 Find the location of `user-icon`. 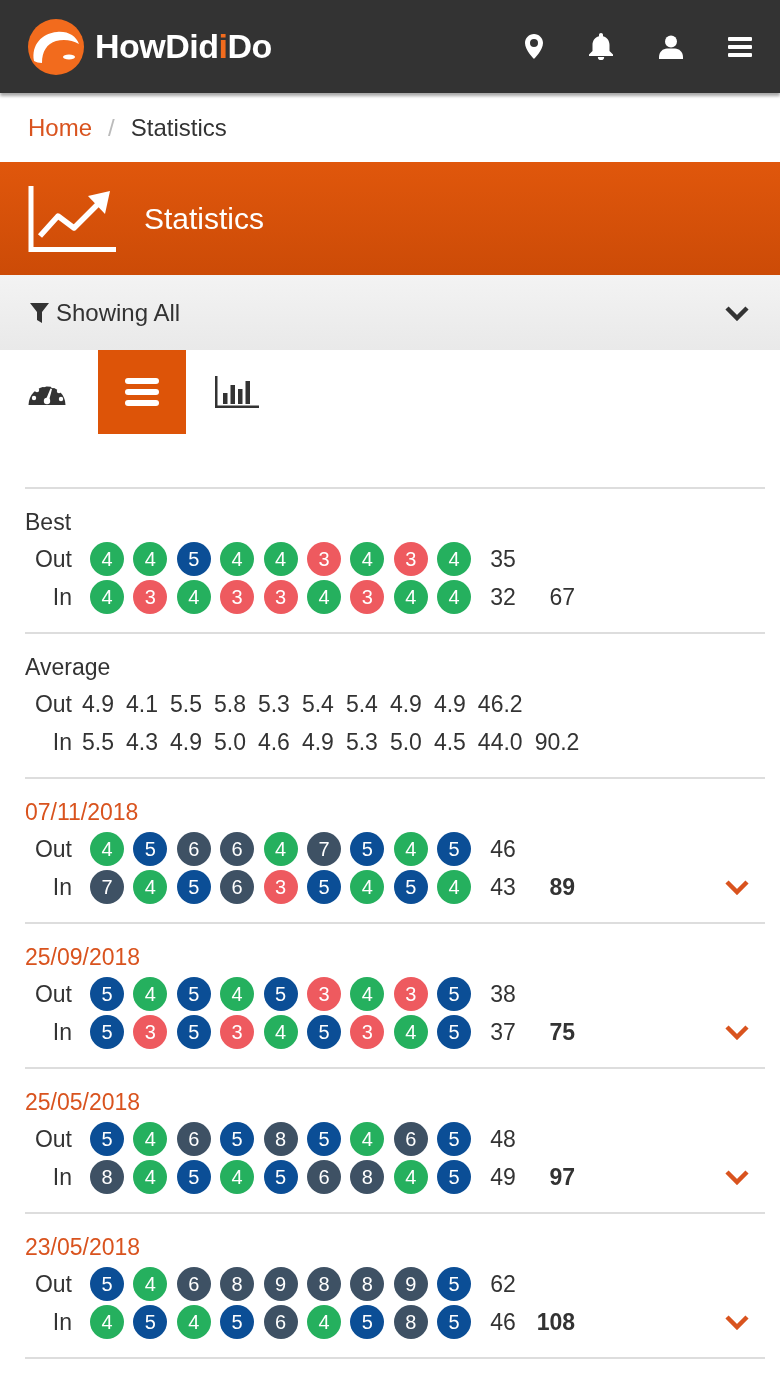

user-icon is located at coordinates (671, 46).